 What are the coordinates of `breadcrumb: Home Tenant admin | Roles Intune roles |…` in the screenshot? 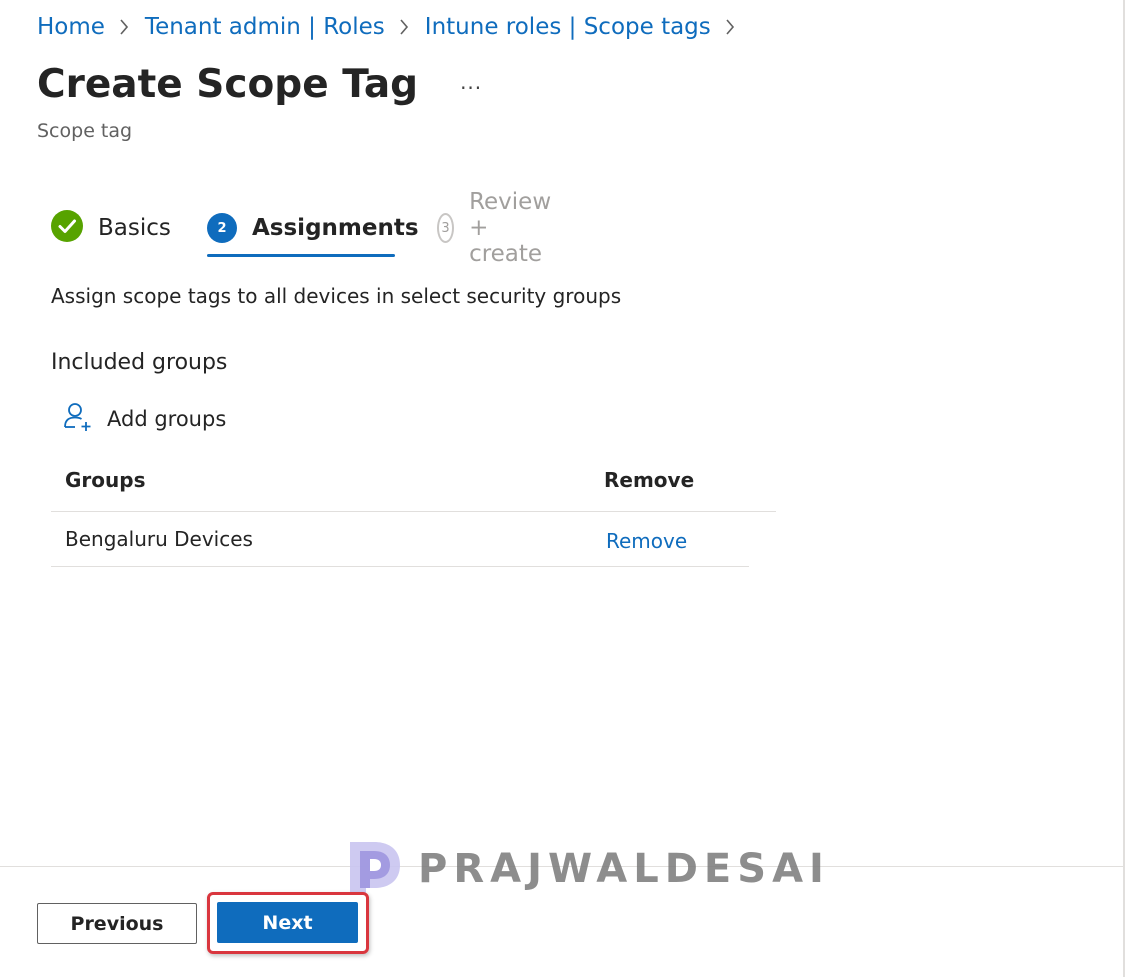 It's located at (394, 27).